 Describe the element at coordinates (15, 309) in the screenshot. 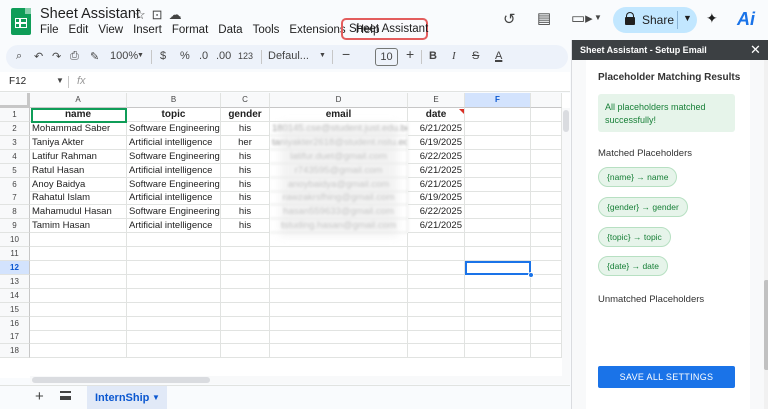

I see `row-header: 15` at that location.